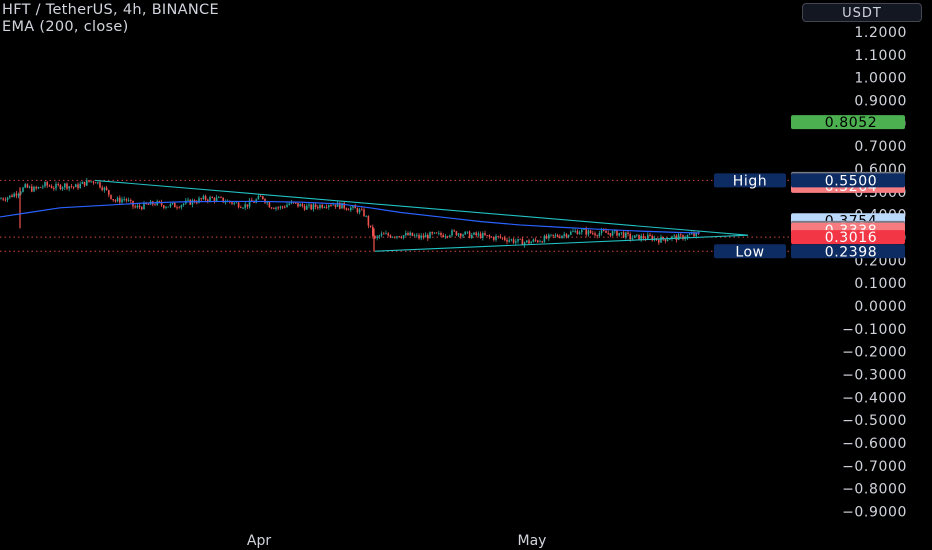 This screenshot has height=550, width=932. What do you see at coordinates (110, 27) in the screenshot?
I see `ema-indicator-label: EMA (200, close)` at bounding box center [110, 27].